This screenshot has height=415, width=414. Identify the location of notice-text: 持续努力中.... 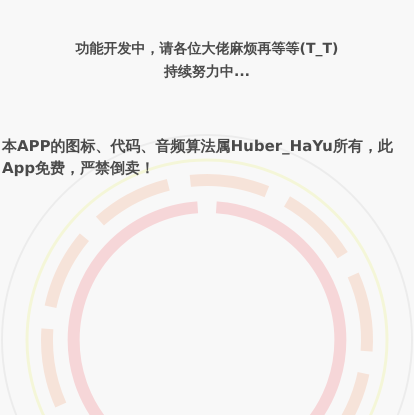
(207, 72).